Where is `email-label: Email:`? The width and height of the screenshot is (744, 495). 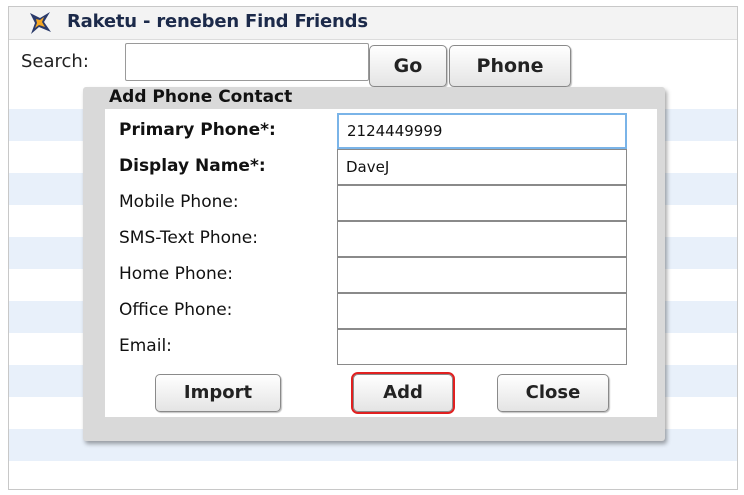
email-label: Email: is located at coordinates (145, 346).